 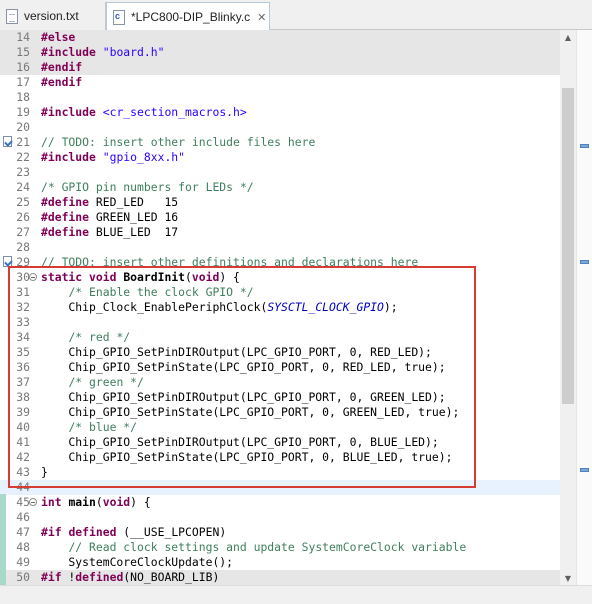 I want to click on code-line: 34 /* red */, so click(x=280, y=337).